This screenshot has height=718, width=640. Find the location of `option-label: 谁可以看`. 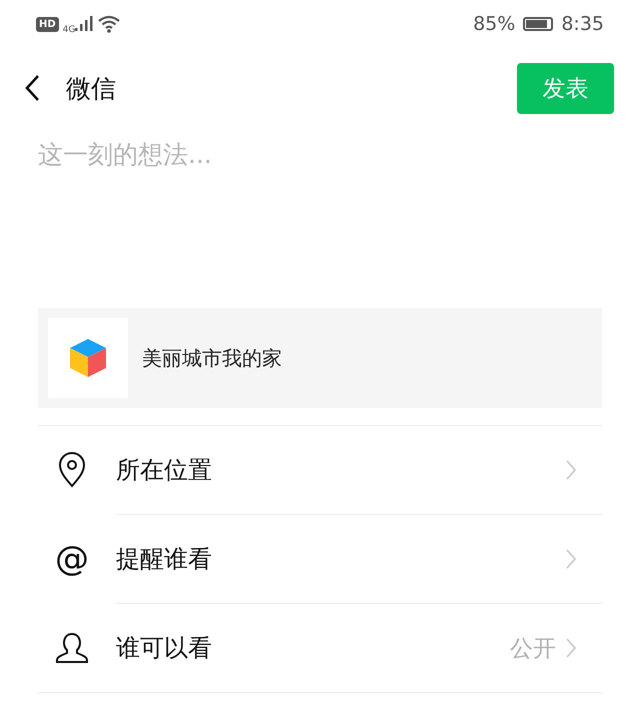

option-label: 谁可以看 is located at coordinates (164, 648).